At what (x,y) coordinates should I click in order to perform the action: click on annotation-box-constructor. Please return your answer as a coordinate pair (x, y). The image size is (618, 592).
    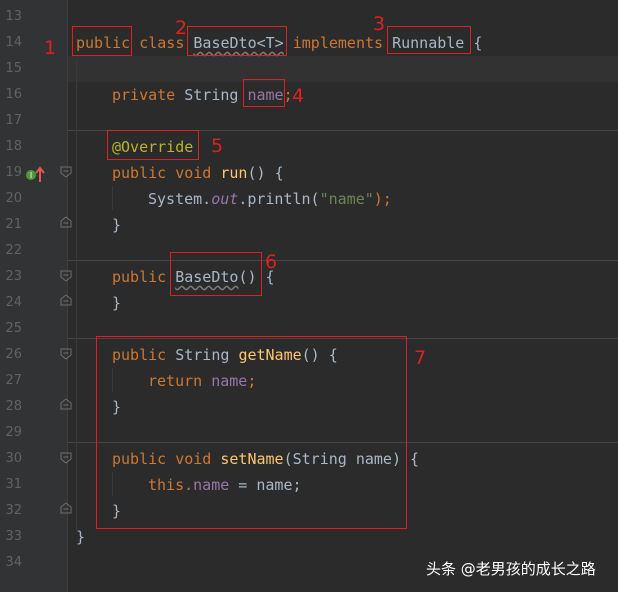
    Looking at the image, I should click on (216, 274).